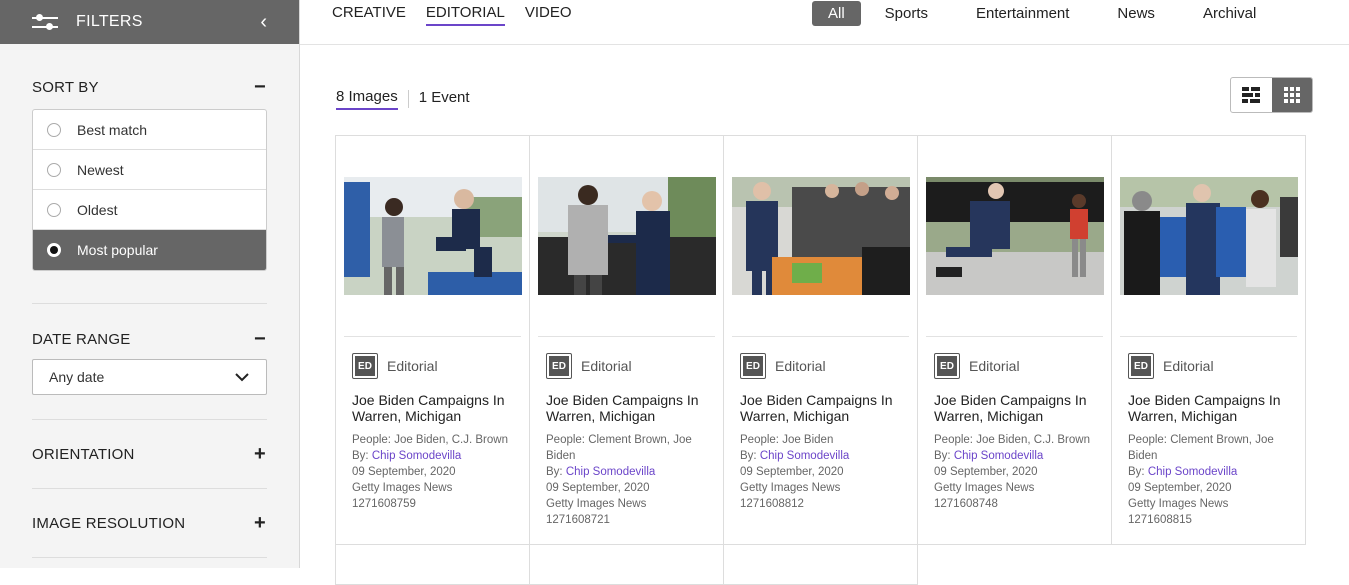 The width and height of the screenshot is (1349, 585). I want to click on grid-view-button, so click(1291, 95).